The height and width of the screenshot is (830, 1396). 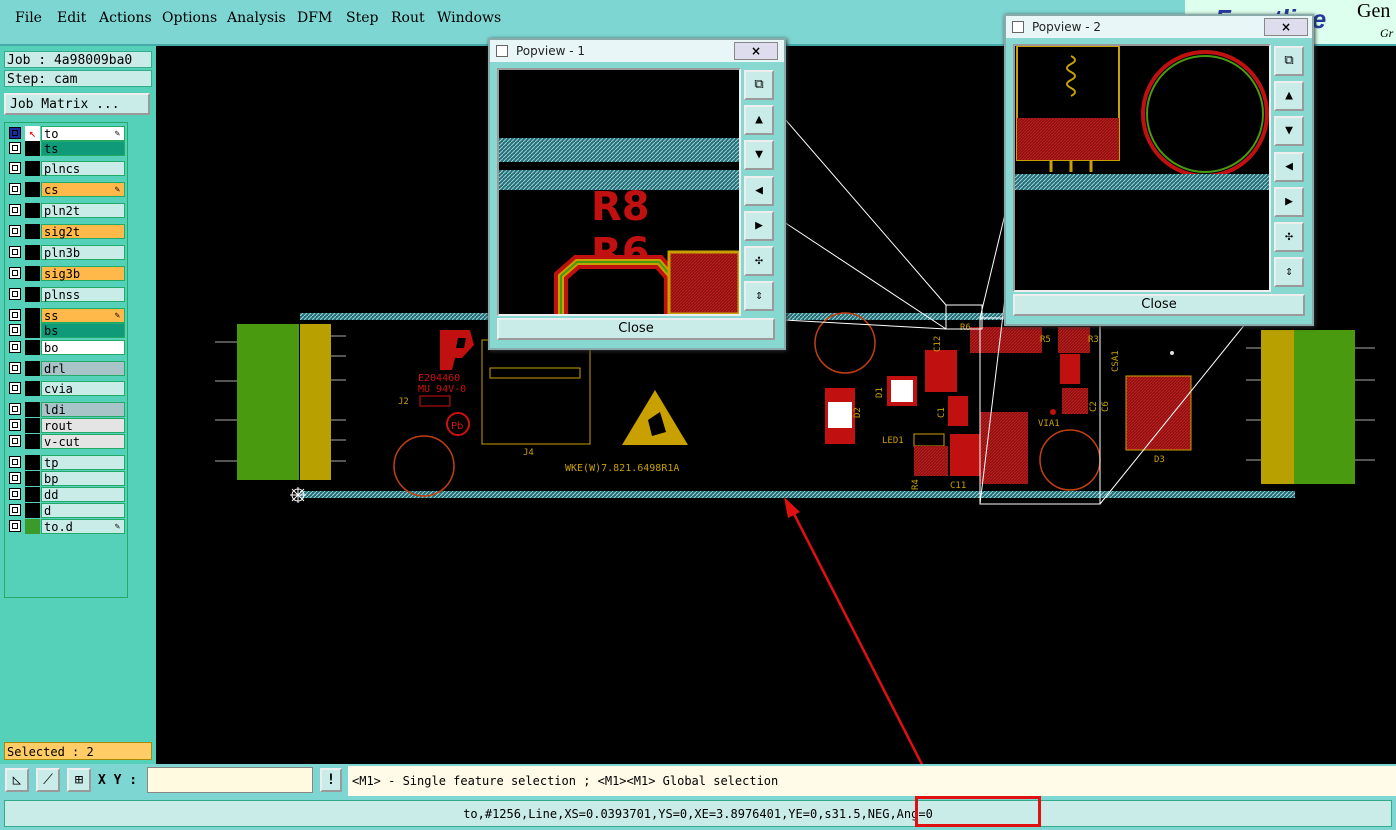 I want to click on layer-row-dd: dd, so click(x=66, y=494).